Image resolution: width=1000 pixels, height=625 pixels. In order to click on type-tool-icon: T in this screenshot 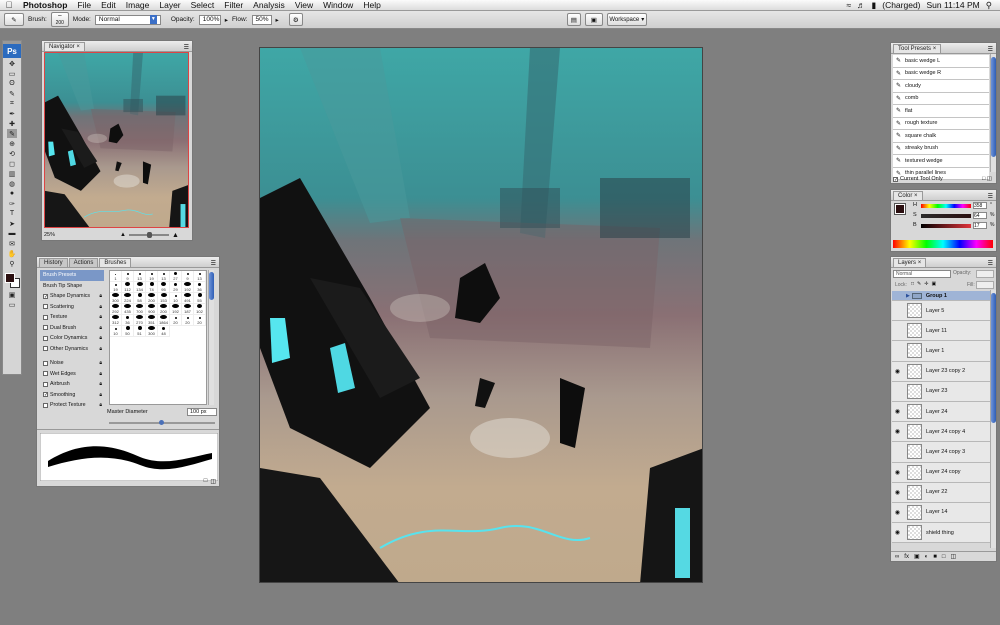, I will do `click(12, 213)`.